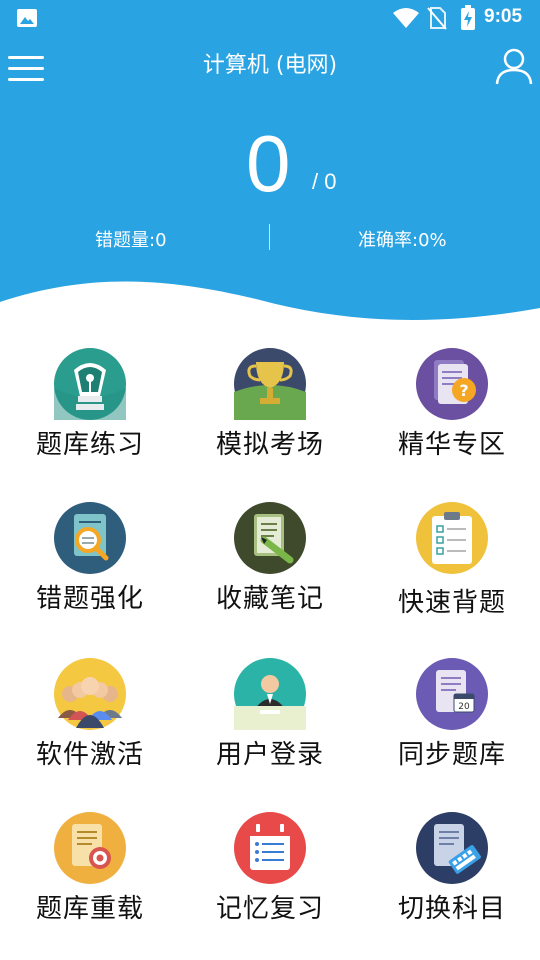 The image size is (540, 960). Describe the element at coordinates (406, 18) in the screenshot. I see `wifi-icon` at that location.